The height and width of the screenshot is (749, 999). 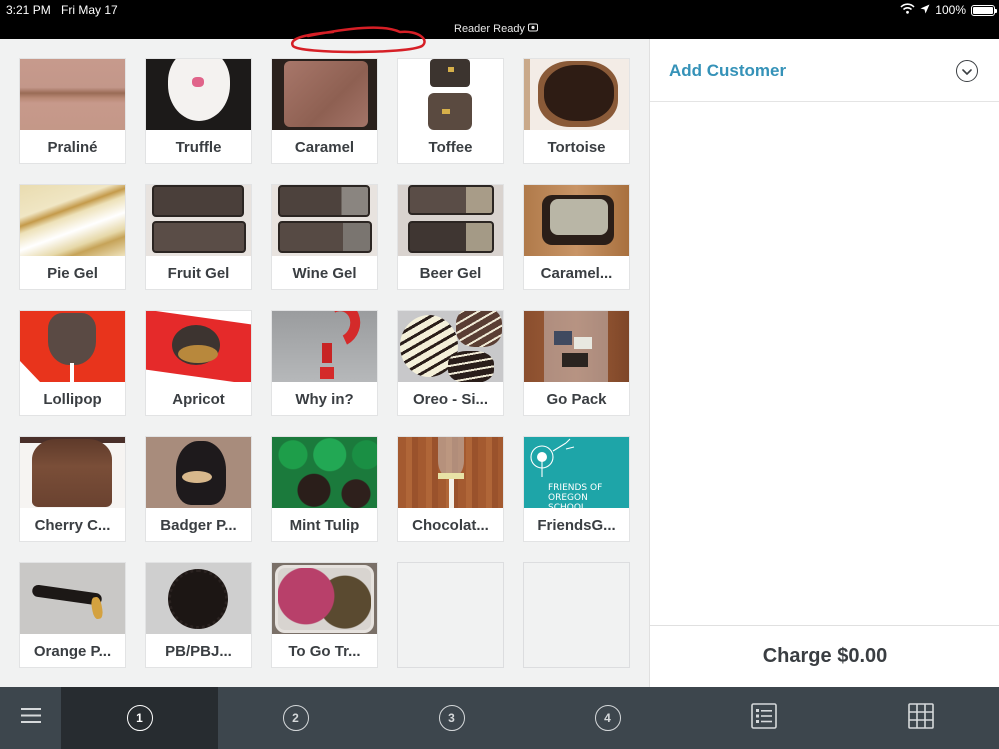 I want to click on item-tile: Caramel, so click(x=324, y=111).